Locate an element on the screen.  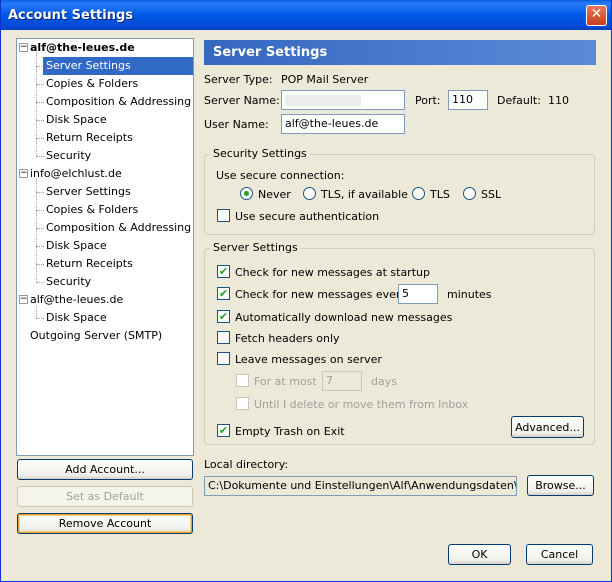
auto-download-checkbox: ✔ is located at coordinates (223, 316).